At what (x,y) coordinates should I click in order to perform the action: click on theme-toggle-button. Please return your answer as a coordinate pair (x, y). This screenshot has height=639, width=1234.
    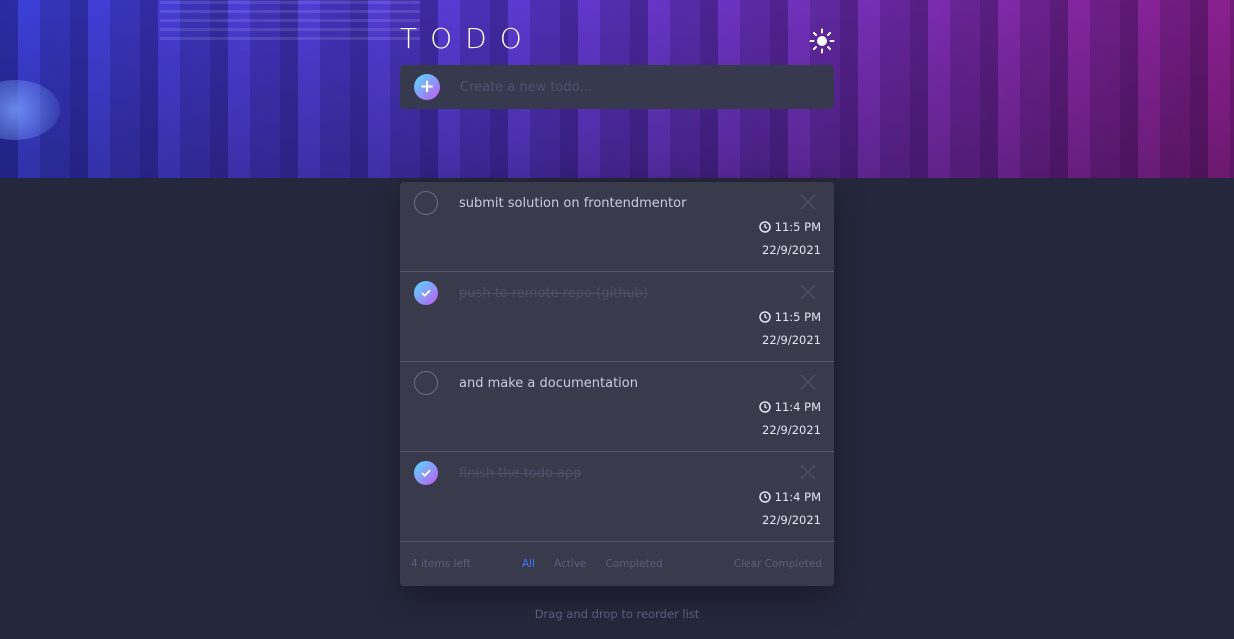
    Looking at the image, I should click on (822, 41).